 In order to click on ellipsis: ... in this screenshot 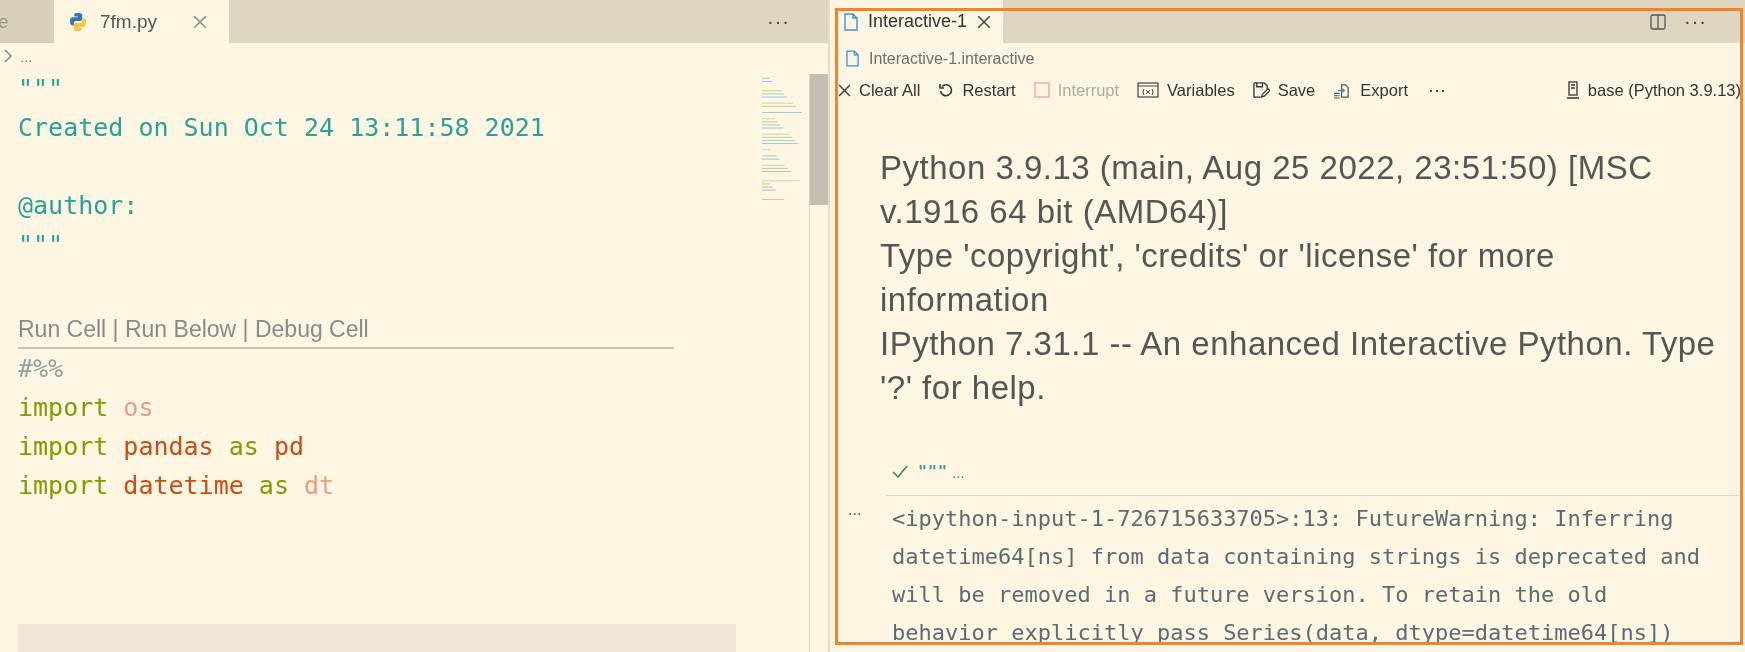, I will do `click(958, 472)`.